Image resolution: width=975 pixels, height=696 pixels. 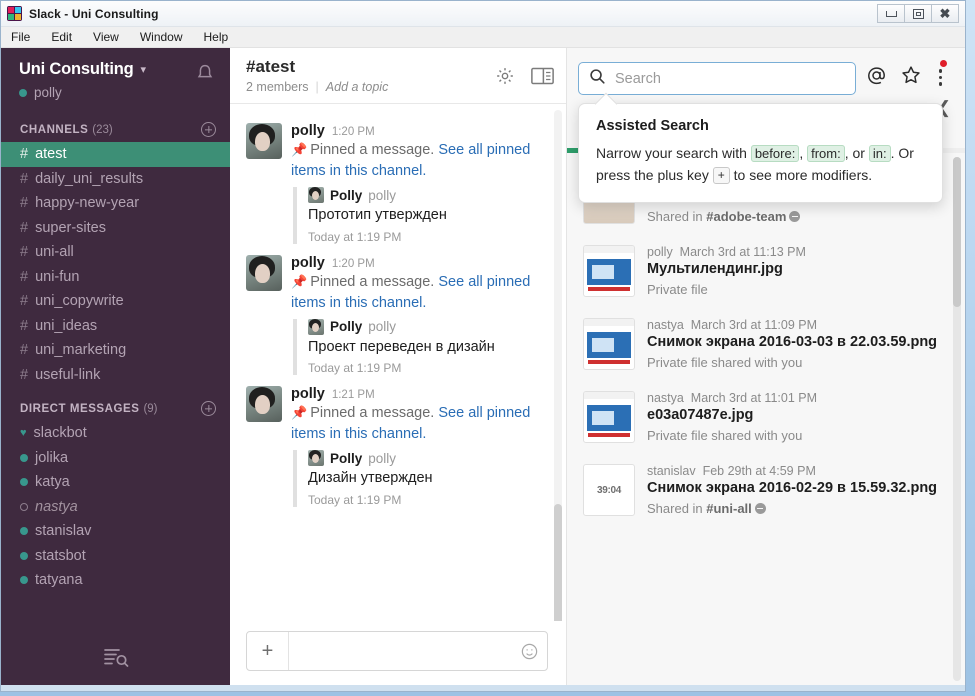 What do you see at coordinates (208, 129) in the screenshot?
I see `add-channel-icon` at bounding box center [208, 129].